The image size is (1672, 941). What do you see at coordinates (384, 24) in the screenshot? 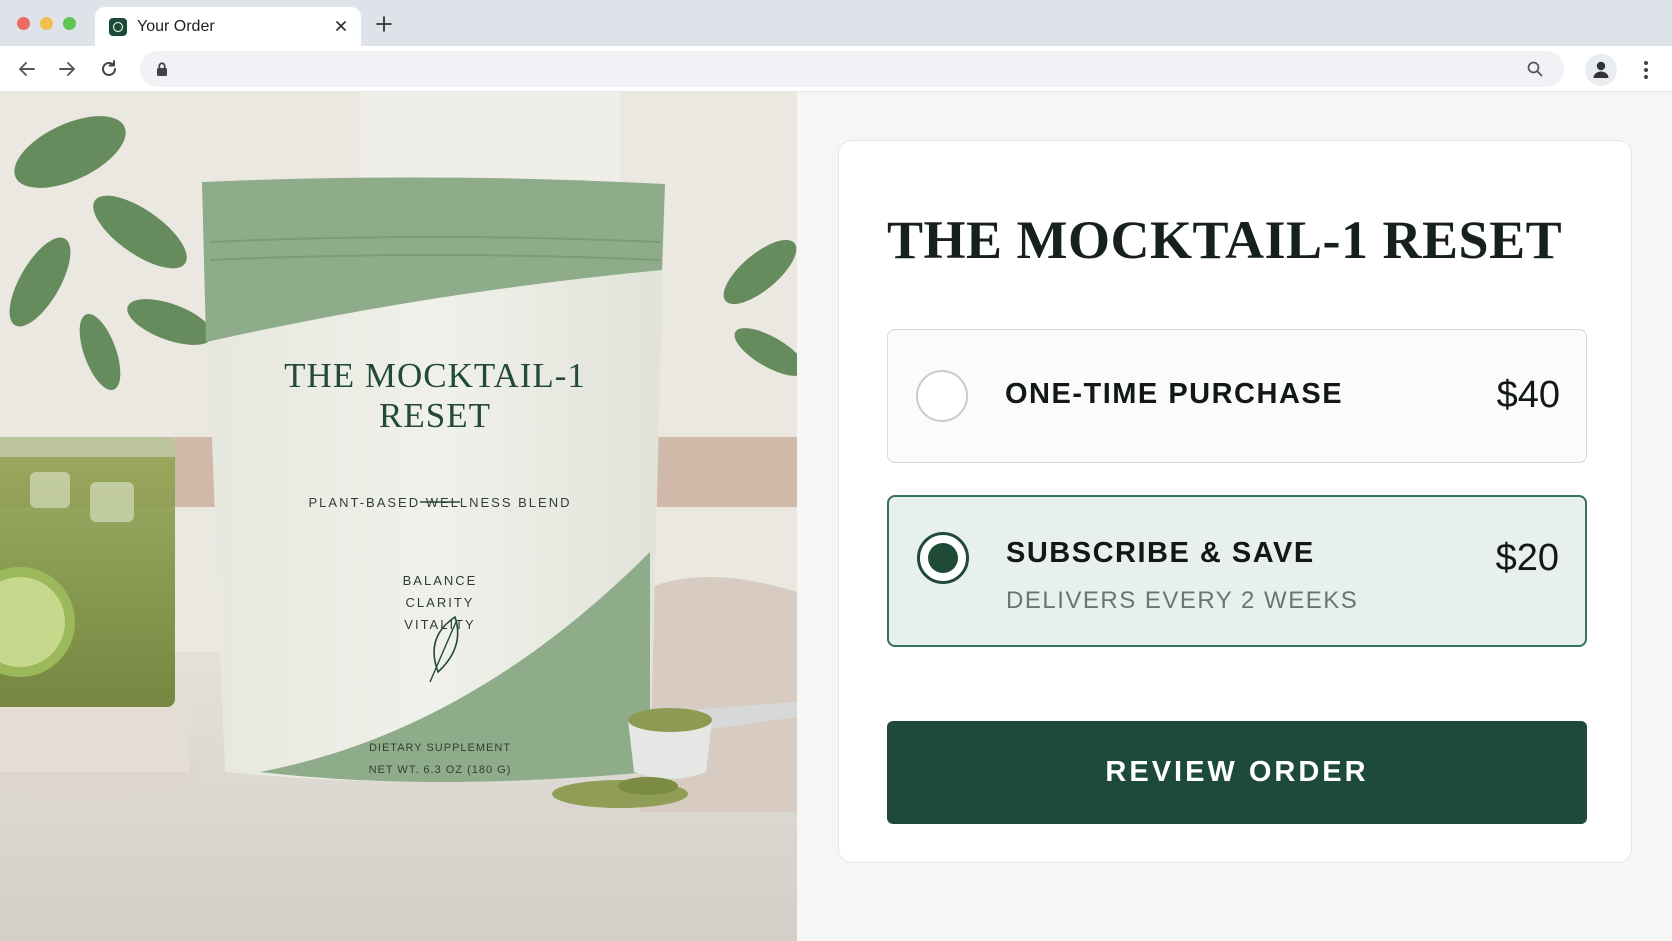
I see `new-tab-plus-icon` at bounding box center [384, 24].